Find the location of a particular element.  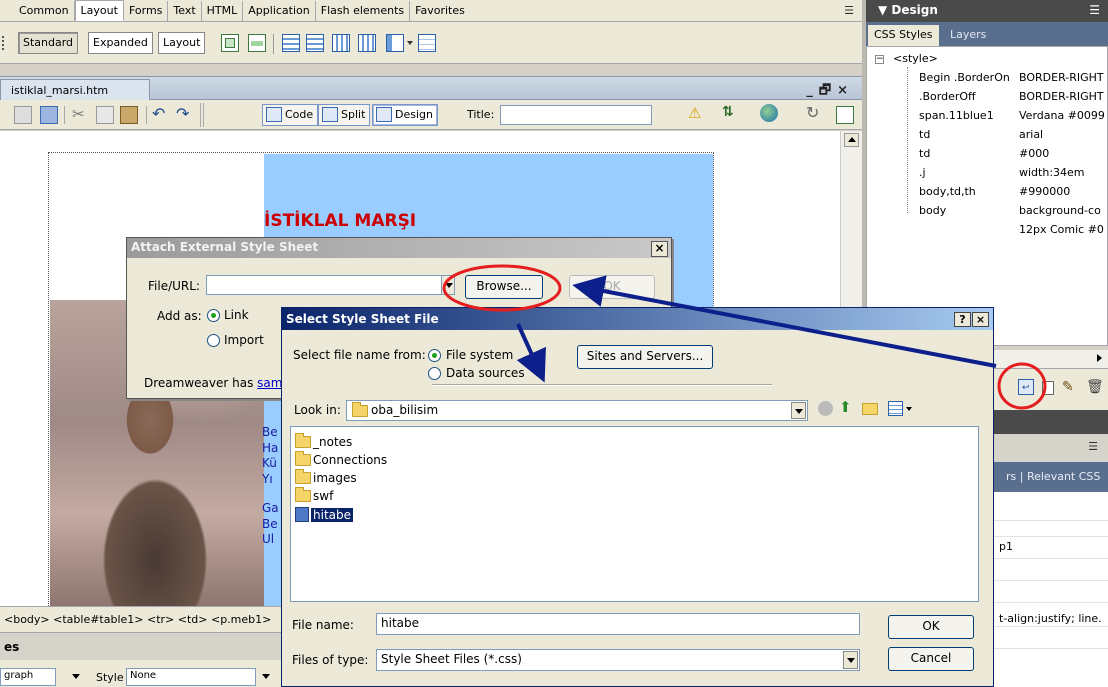

browse-highlight-circle is located at coordinates (502, 288).